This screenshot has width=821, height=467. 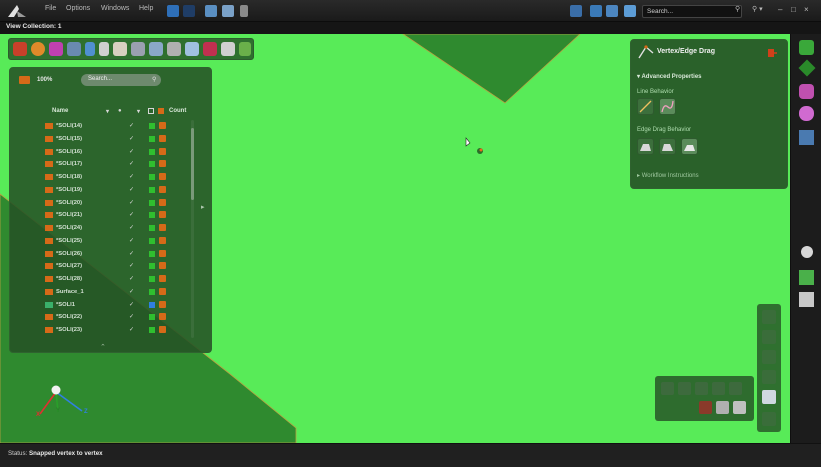 I want to click on sections-icon, so click(x=806, y=277).